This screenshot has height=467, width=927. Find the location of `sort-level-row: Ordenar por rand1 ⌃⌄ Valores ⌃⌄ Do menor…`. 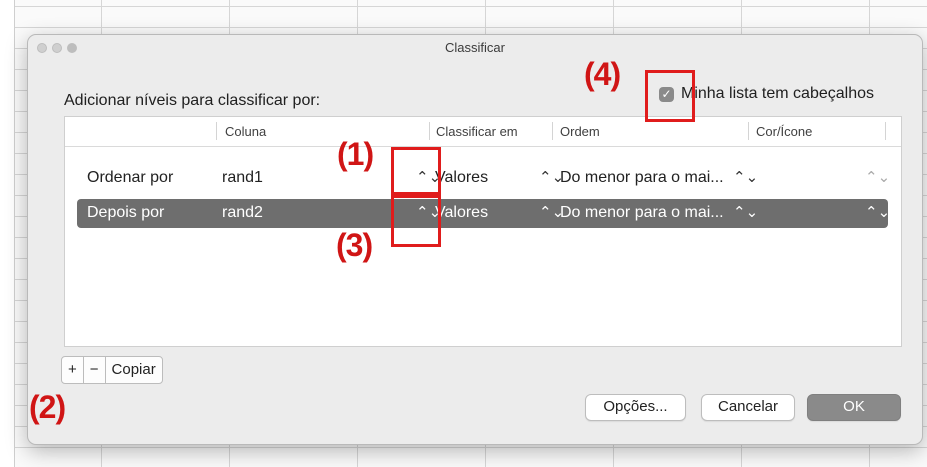

sort-level-row: Ordenar por rand1 ⌃⌄ Valores ⌃⌄ Do menor… is located at coordinates (483, 178).